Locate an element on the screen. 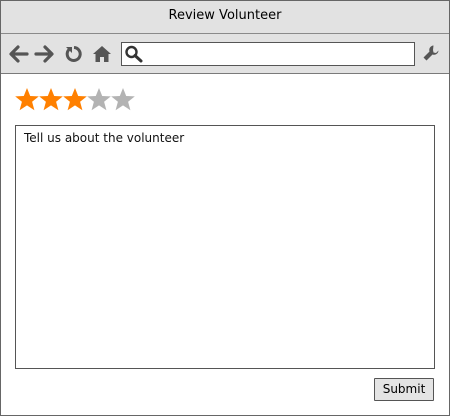 This screenshot has width=450, height=416. search-icon is located at coordinates (134, 56).